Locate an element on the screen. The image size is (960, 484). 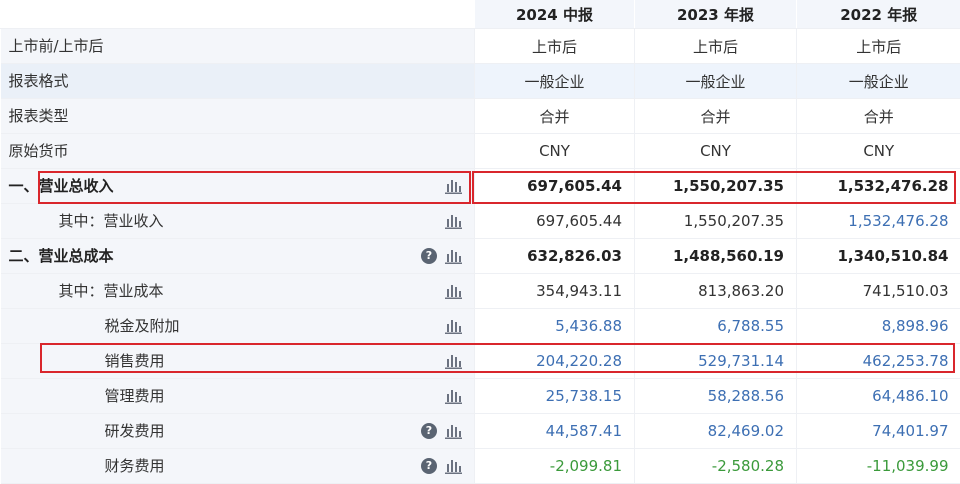
row-label: 原始货币 is located at coordinates (39, 151).